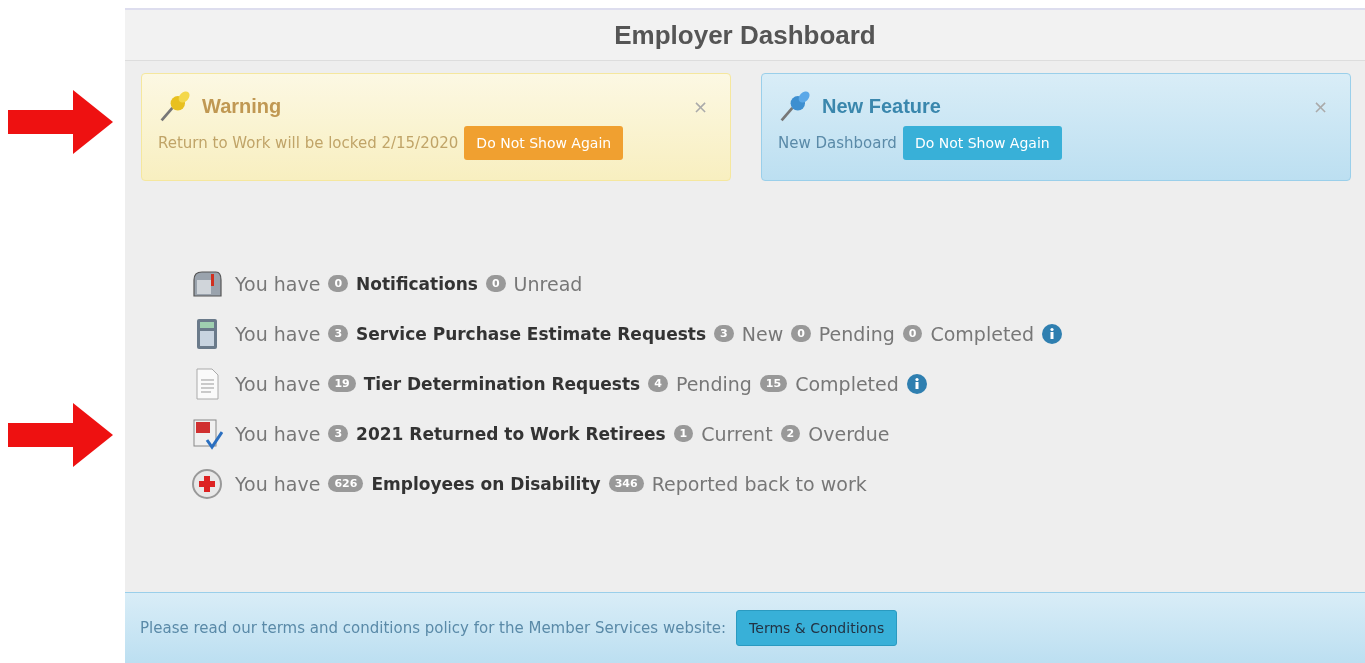 This screenshot has height=663, width=1365. What do you see at coordinates (658, 383) in the screenshot?
I see `count-badge: 4` at bounding box center [658, 383].